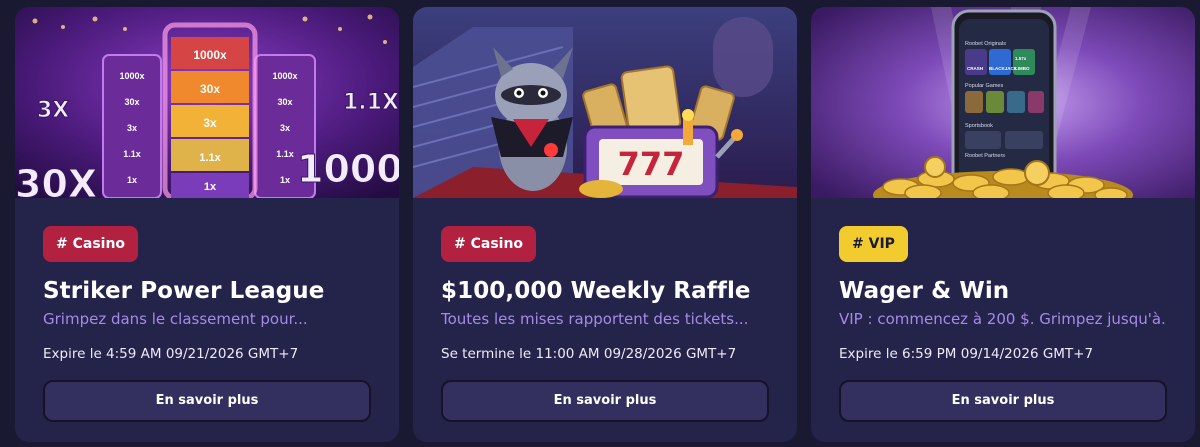 The width and height of the screenshot is (1200, 447). I want to click on phone-section2-text: Sportsbook, so click(979, 126).